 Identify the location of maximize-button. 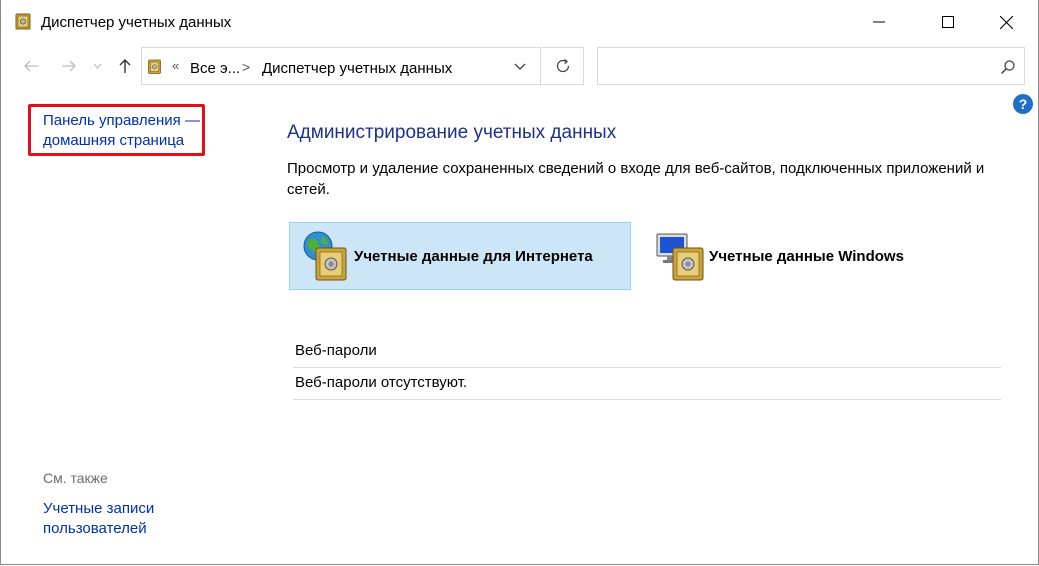
(948, 22).